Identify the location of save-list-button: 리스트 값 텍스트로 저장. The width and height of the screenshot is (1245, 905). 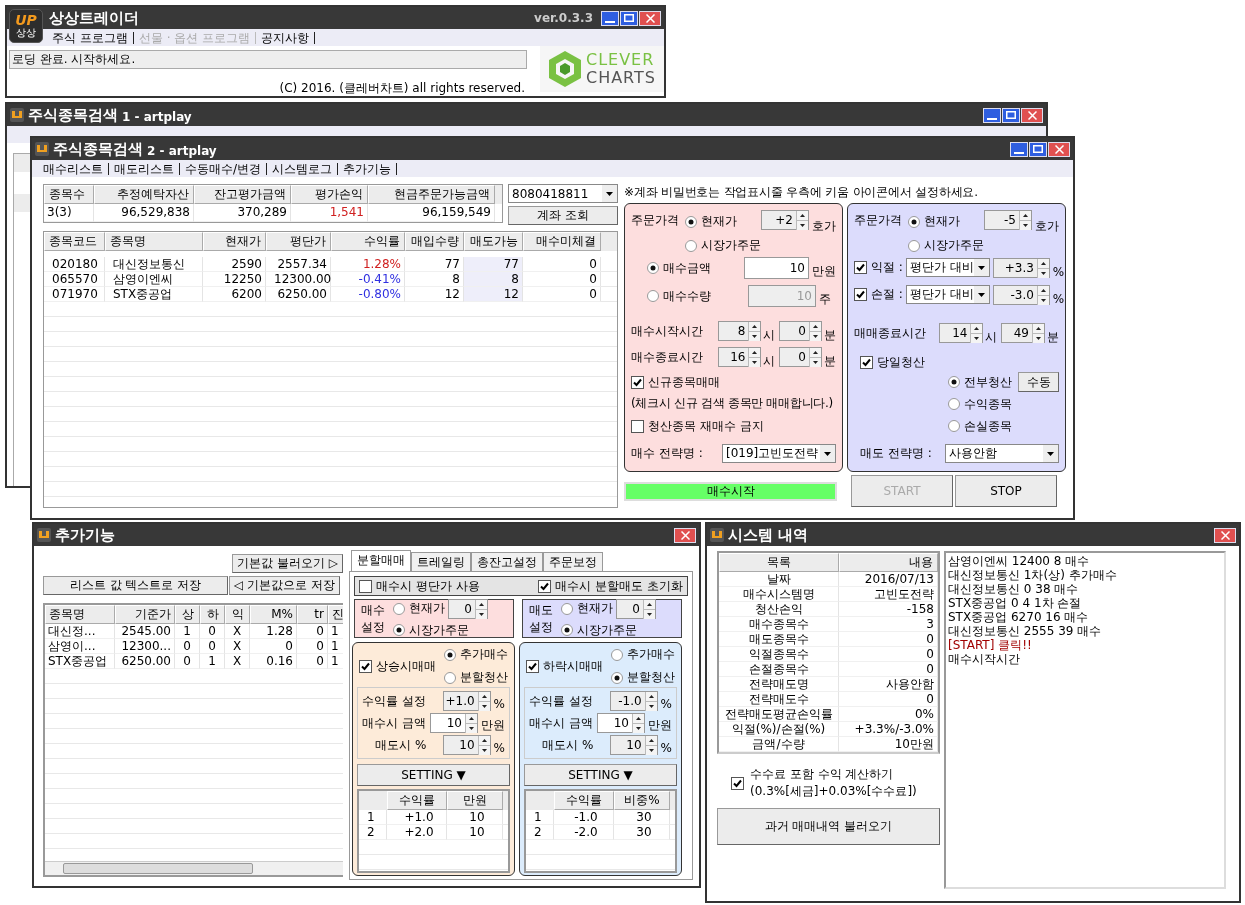
(135, 585).